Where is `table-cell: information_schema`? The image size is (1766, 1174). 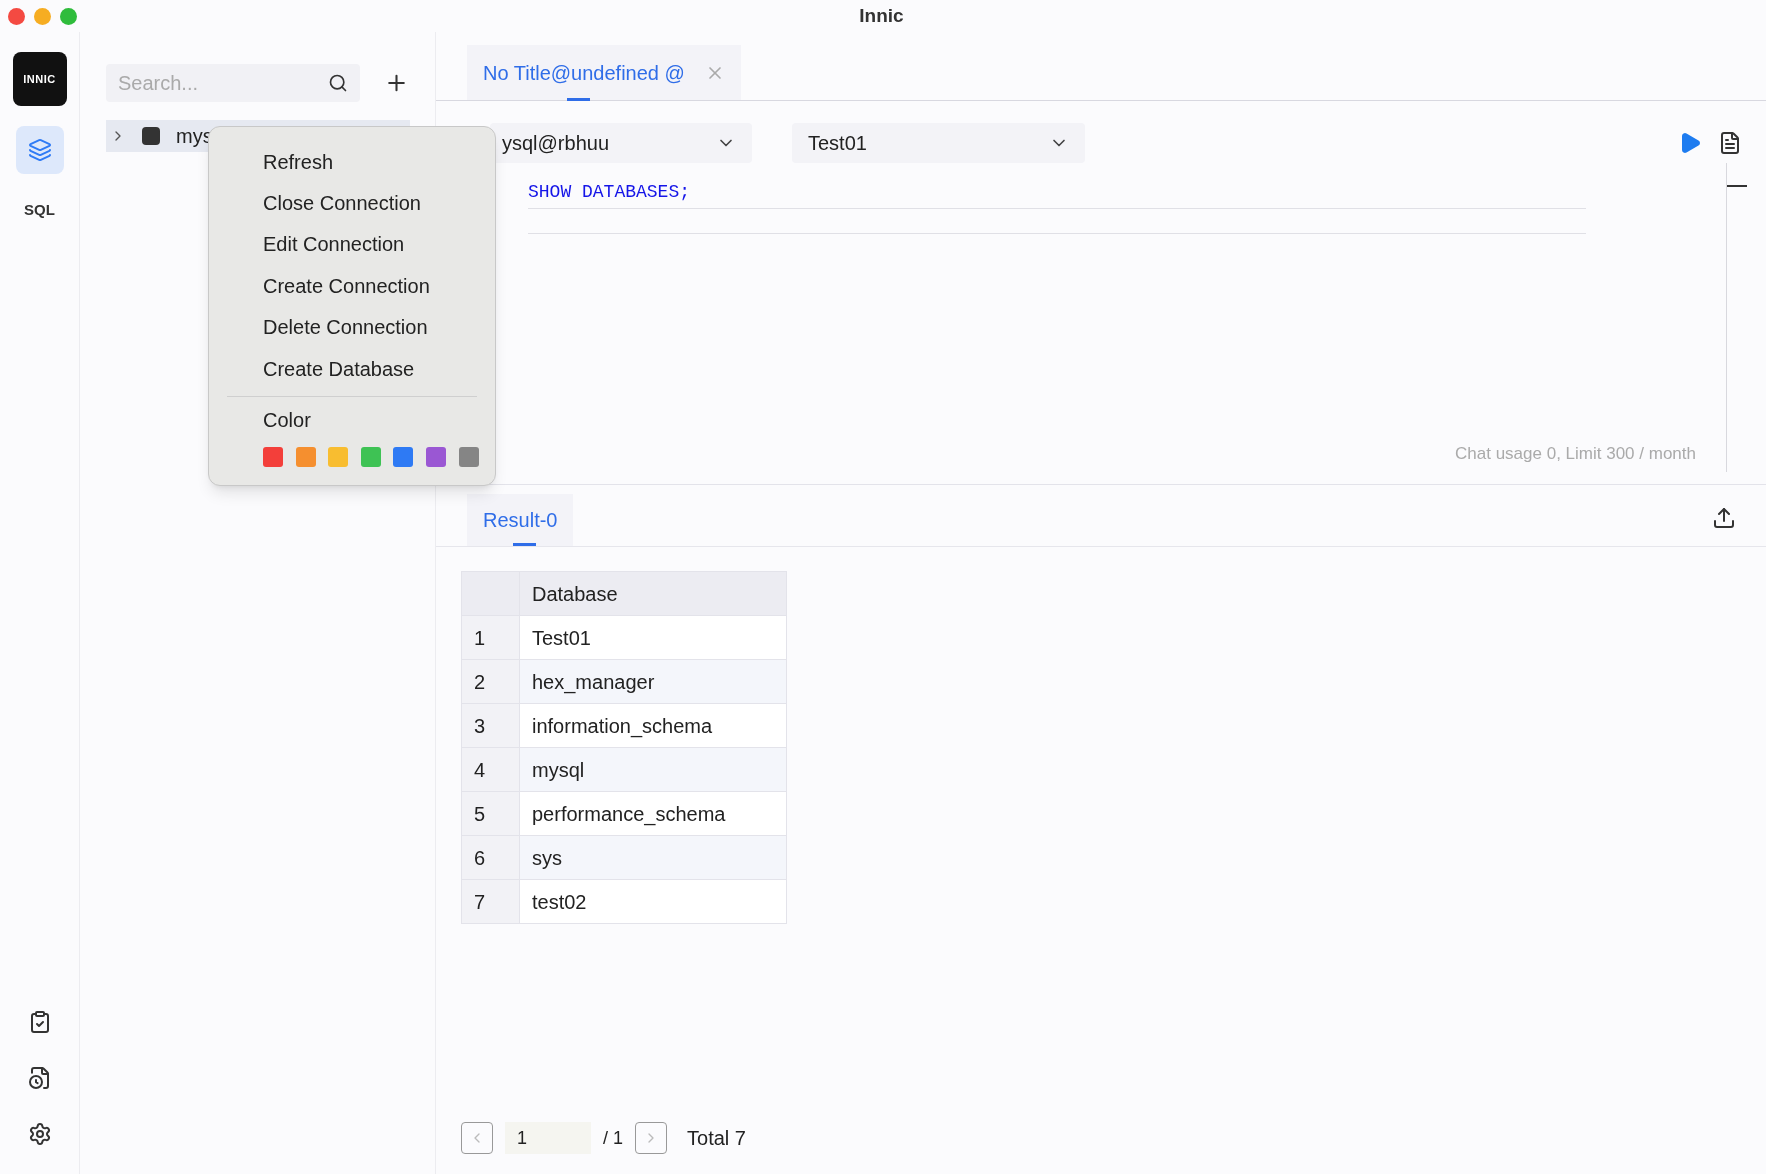 table-cell: information_schema is located at coordinates (653, 725).